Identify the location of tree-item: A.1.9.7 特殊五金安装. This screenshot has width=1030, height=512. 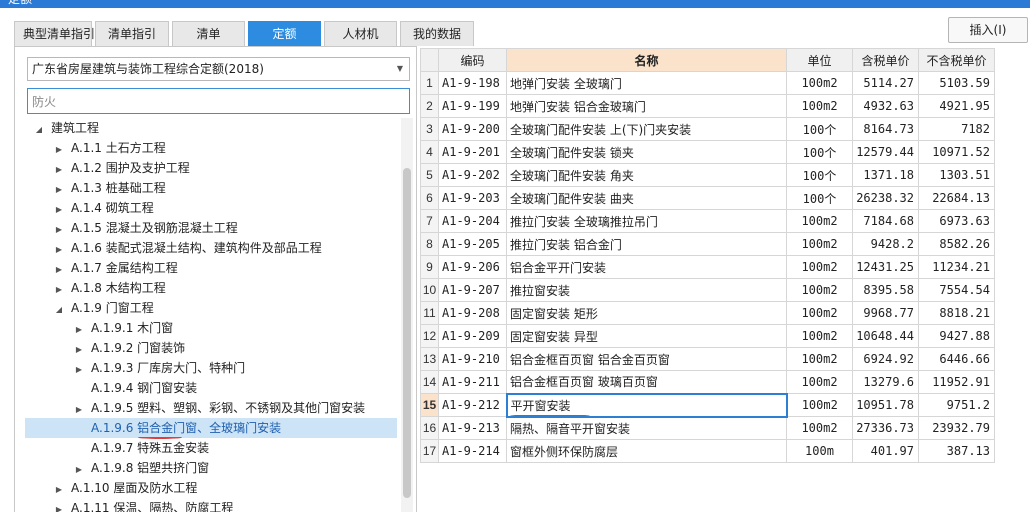
(211, 448).